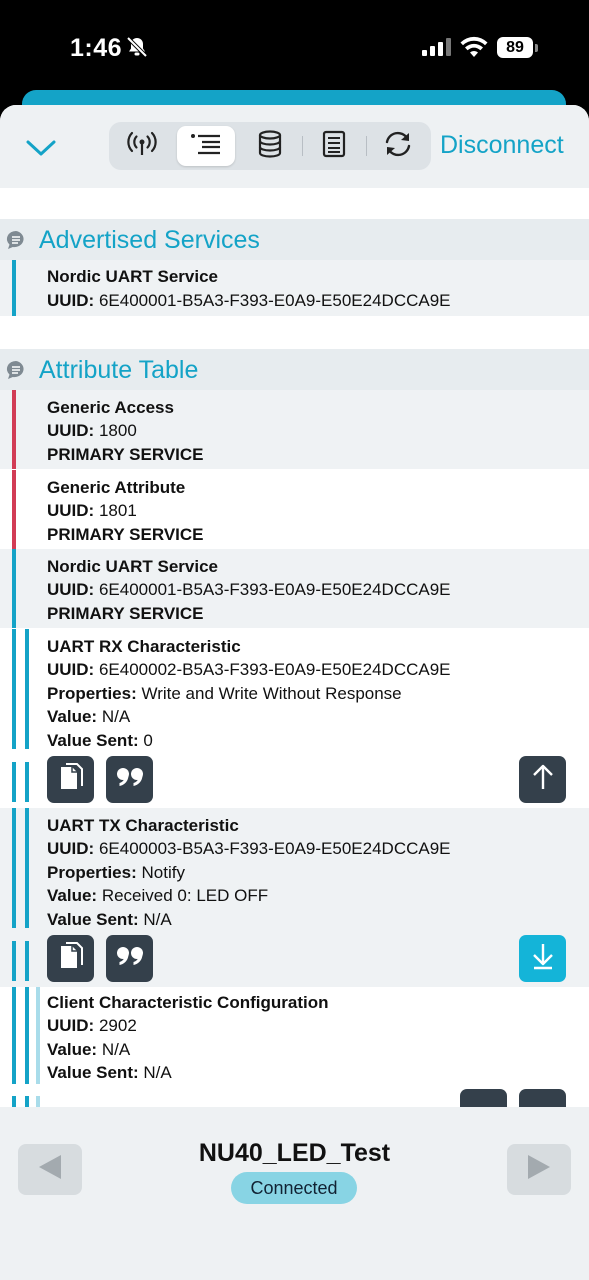 Image resolution: width=589 pixels, height=1280 pixels. Describe the element at coordinates (144, 646) in the screenshot. I see `characteristic-name: UART RX Characteristic` at that location.